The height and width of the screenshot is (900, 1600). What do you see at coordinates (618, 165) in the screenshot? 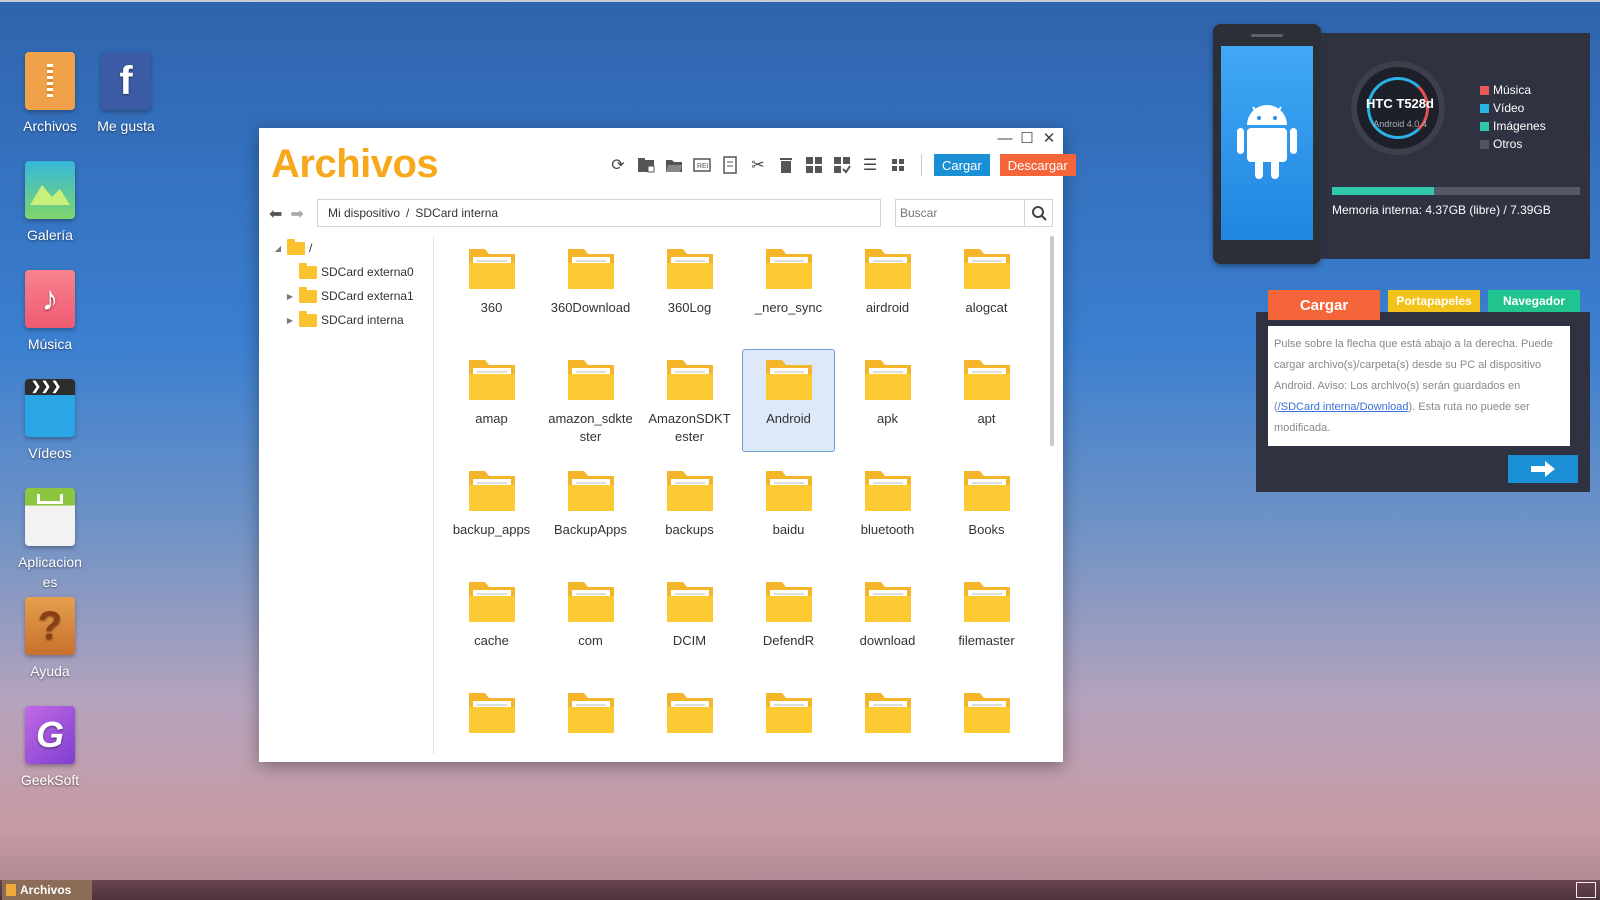
I see `refresh-icon: ⟳` at bounding box center [618, 165].